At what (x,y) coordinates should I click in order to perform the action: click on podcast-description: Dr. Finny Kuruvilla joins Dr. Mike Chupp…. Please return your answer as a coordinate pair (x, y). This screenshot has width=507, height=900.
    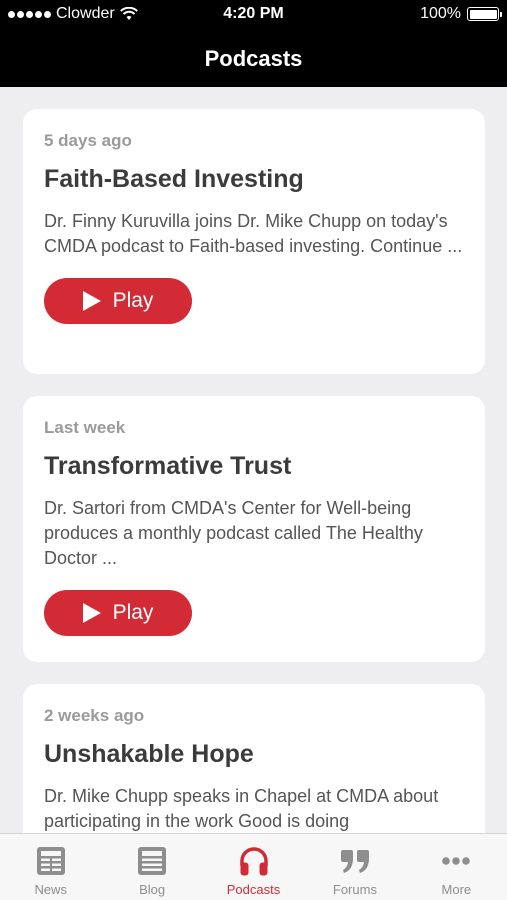
    Looking at the image, I should click on (253, 233).